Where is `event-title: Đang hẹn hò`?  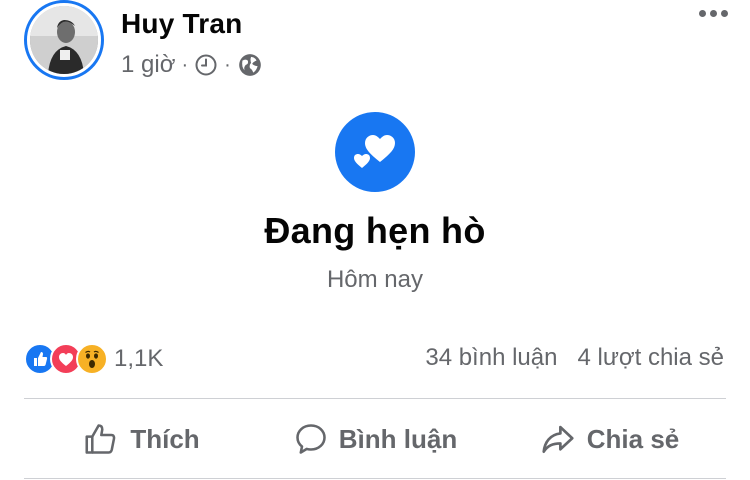
event-title: Đang hẹn hò is located at coordinates (375, 230).